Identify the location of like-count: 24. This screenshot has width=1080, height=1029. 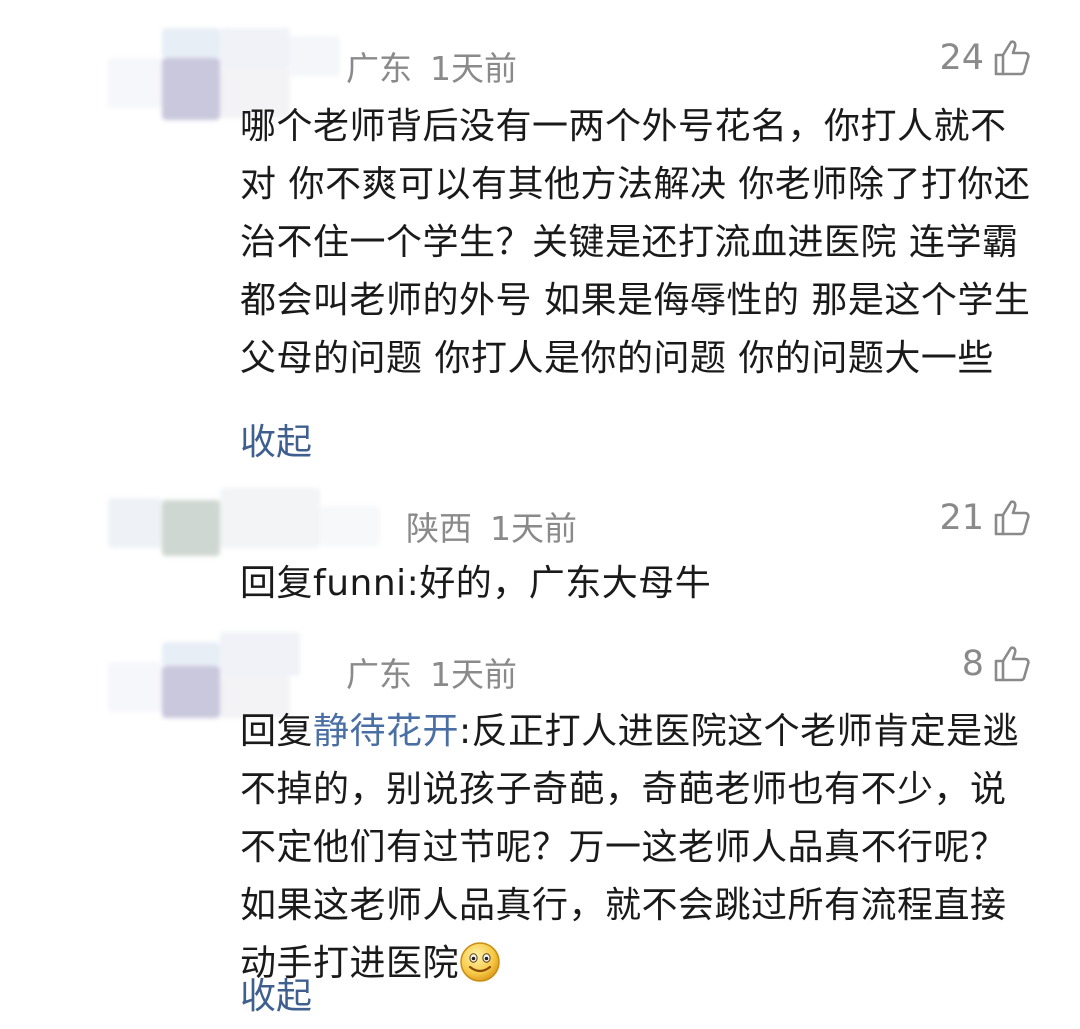
(961, 58).